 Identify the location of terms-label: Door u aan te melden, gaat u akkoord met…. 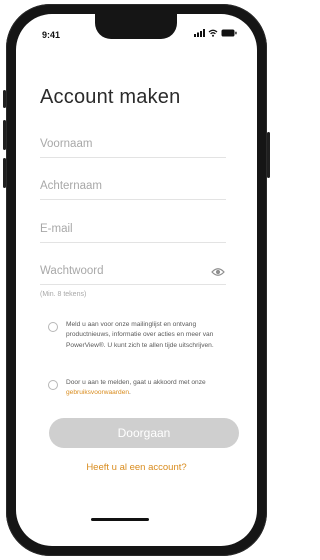
(136, 382).